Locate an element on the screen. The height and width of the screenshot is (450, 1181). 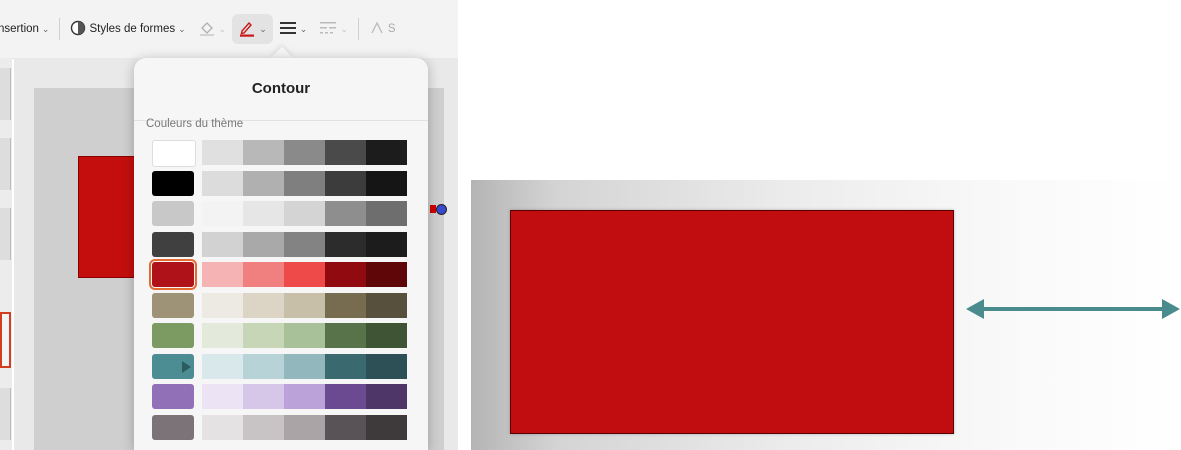
shape-fill-button: ⌄ is located at coordinates (212, 29).